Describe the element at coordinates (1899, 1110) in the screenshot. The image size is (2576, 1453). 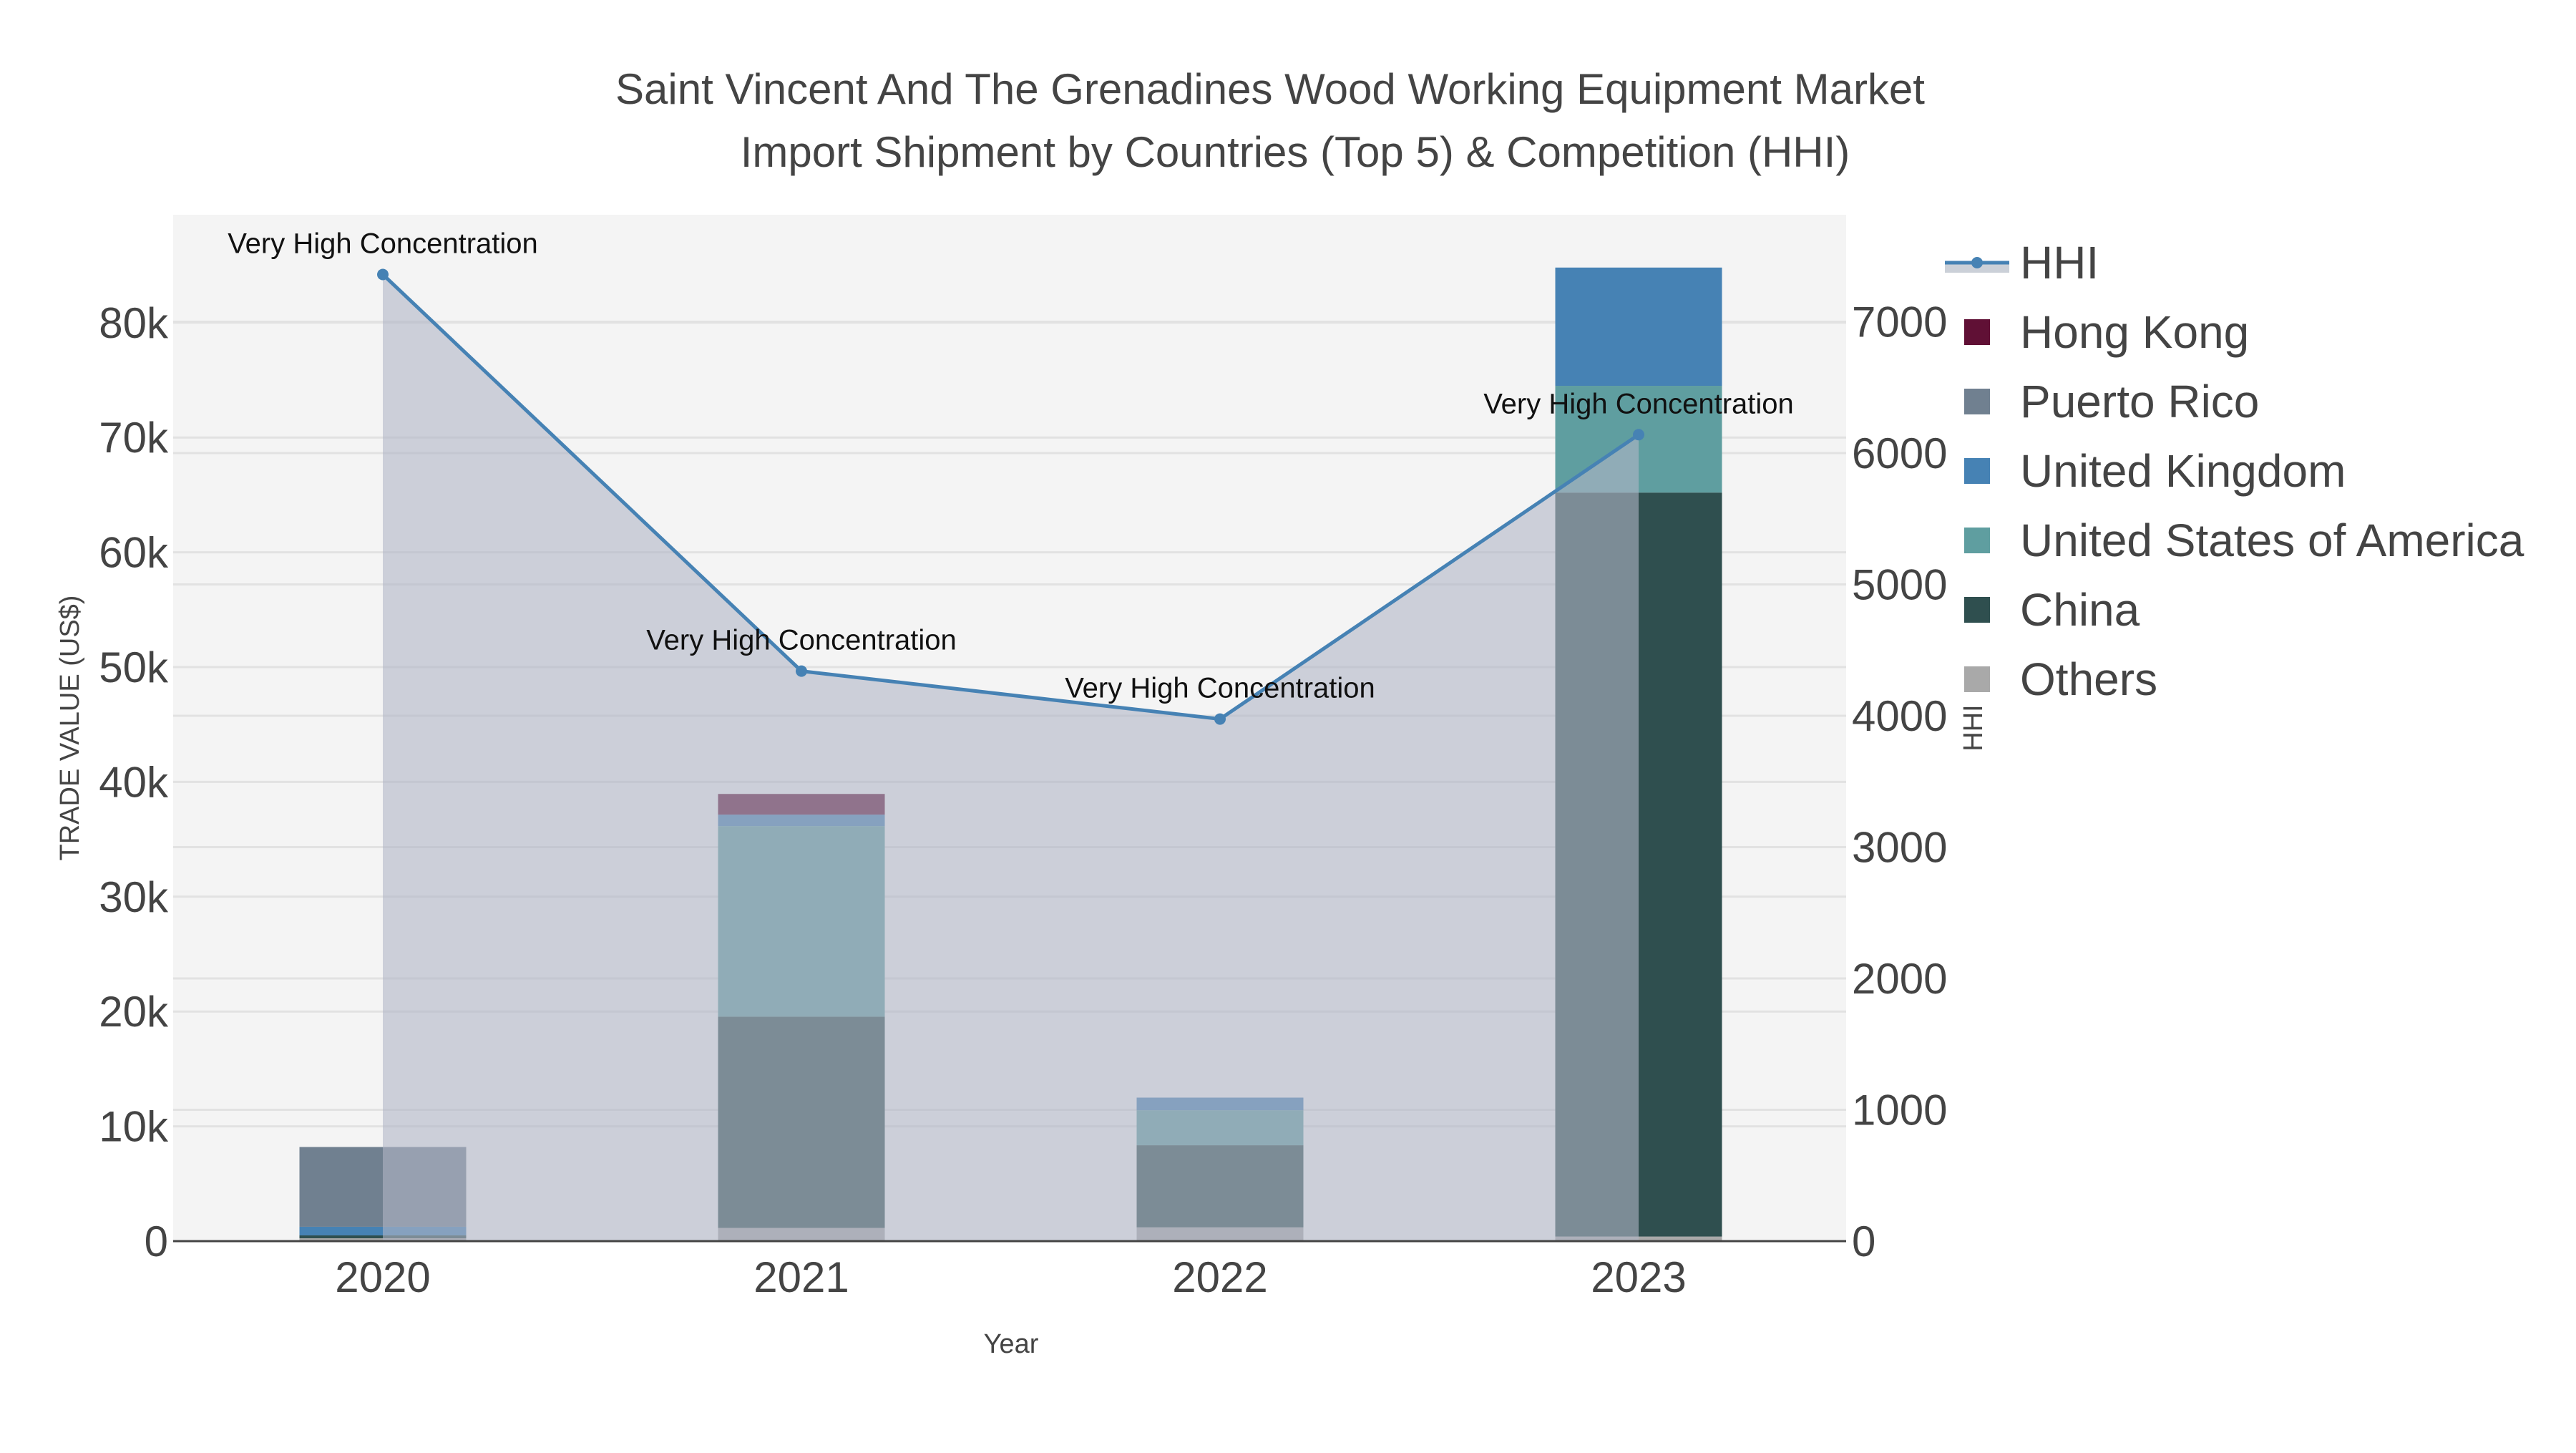
I see `y2-tick-label: 1000` at that location.